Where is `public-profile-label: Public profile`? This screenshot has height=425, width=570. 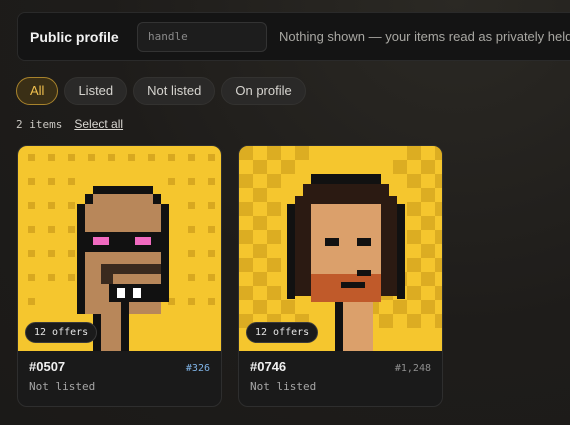 public-profile-label: Public profile is located at coordinates (74, 36).